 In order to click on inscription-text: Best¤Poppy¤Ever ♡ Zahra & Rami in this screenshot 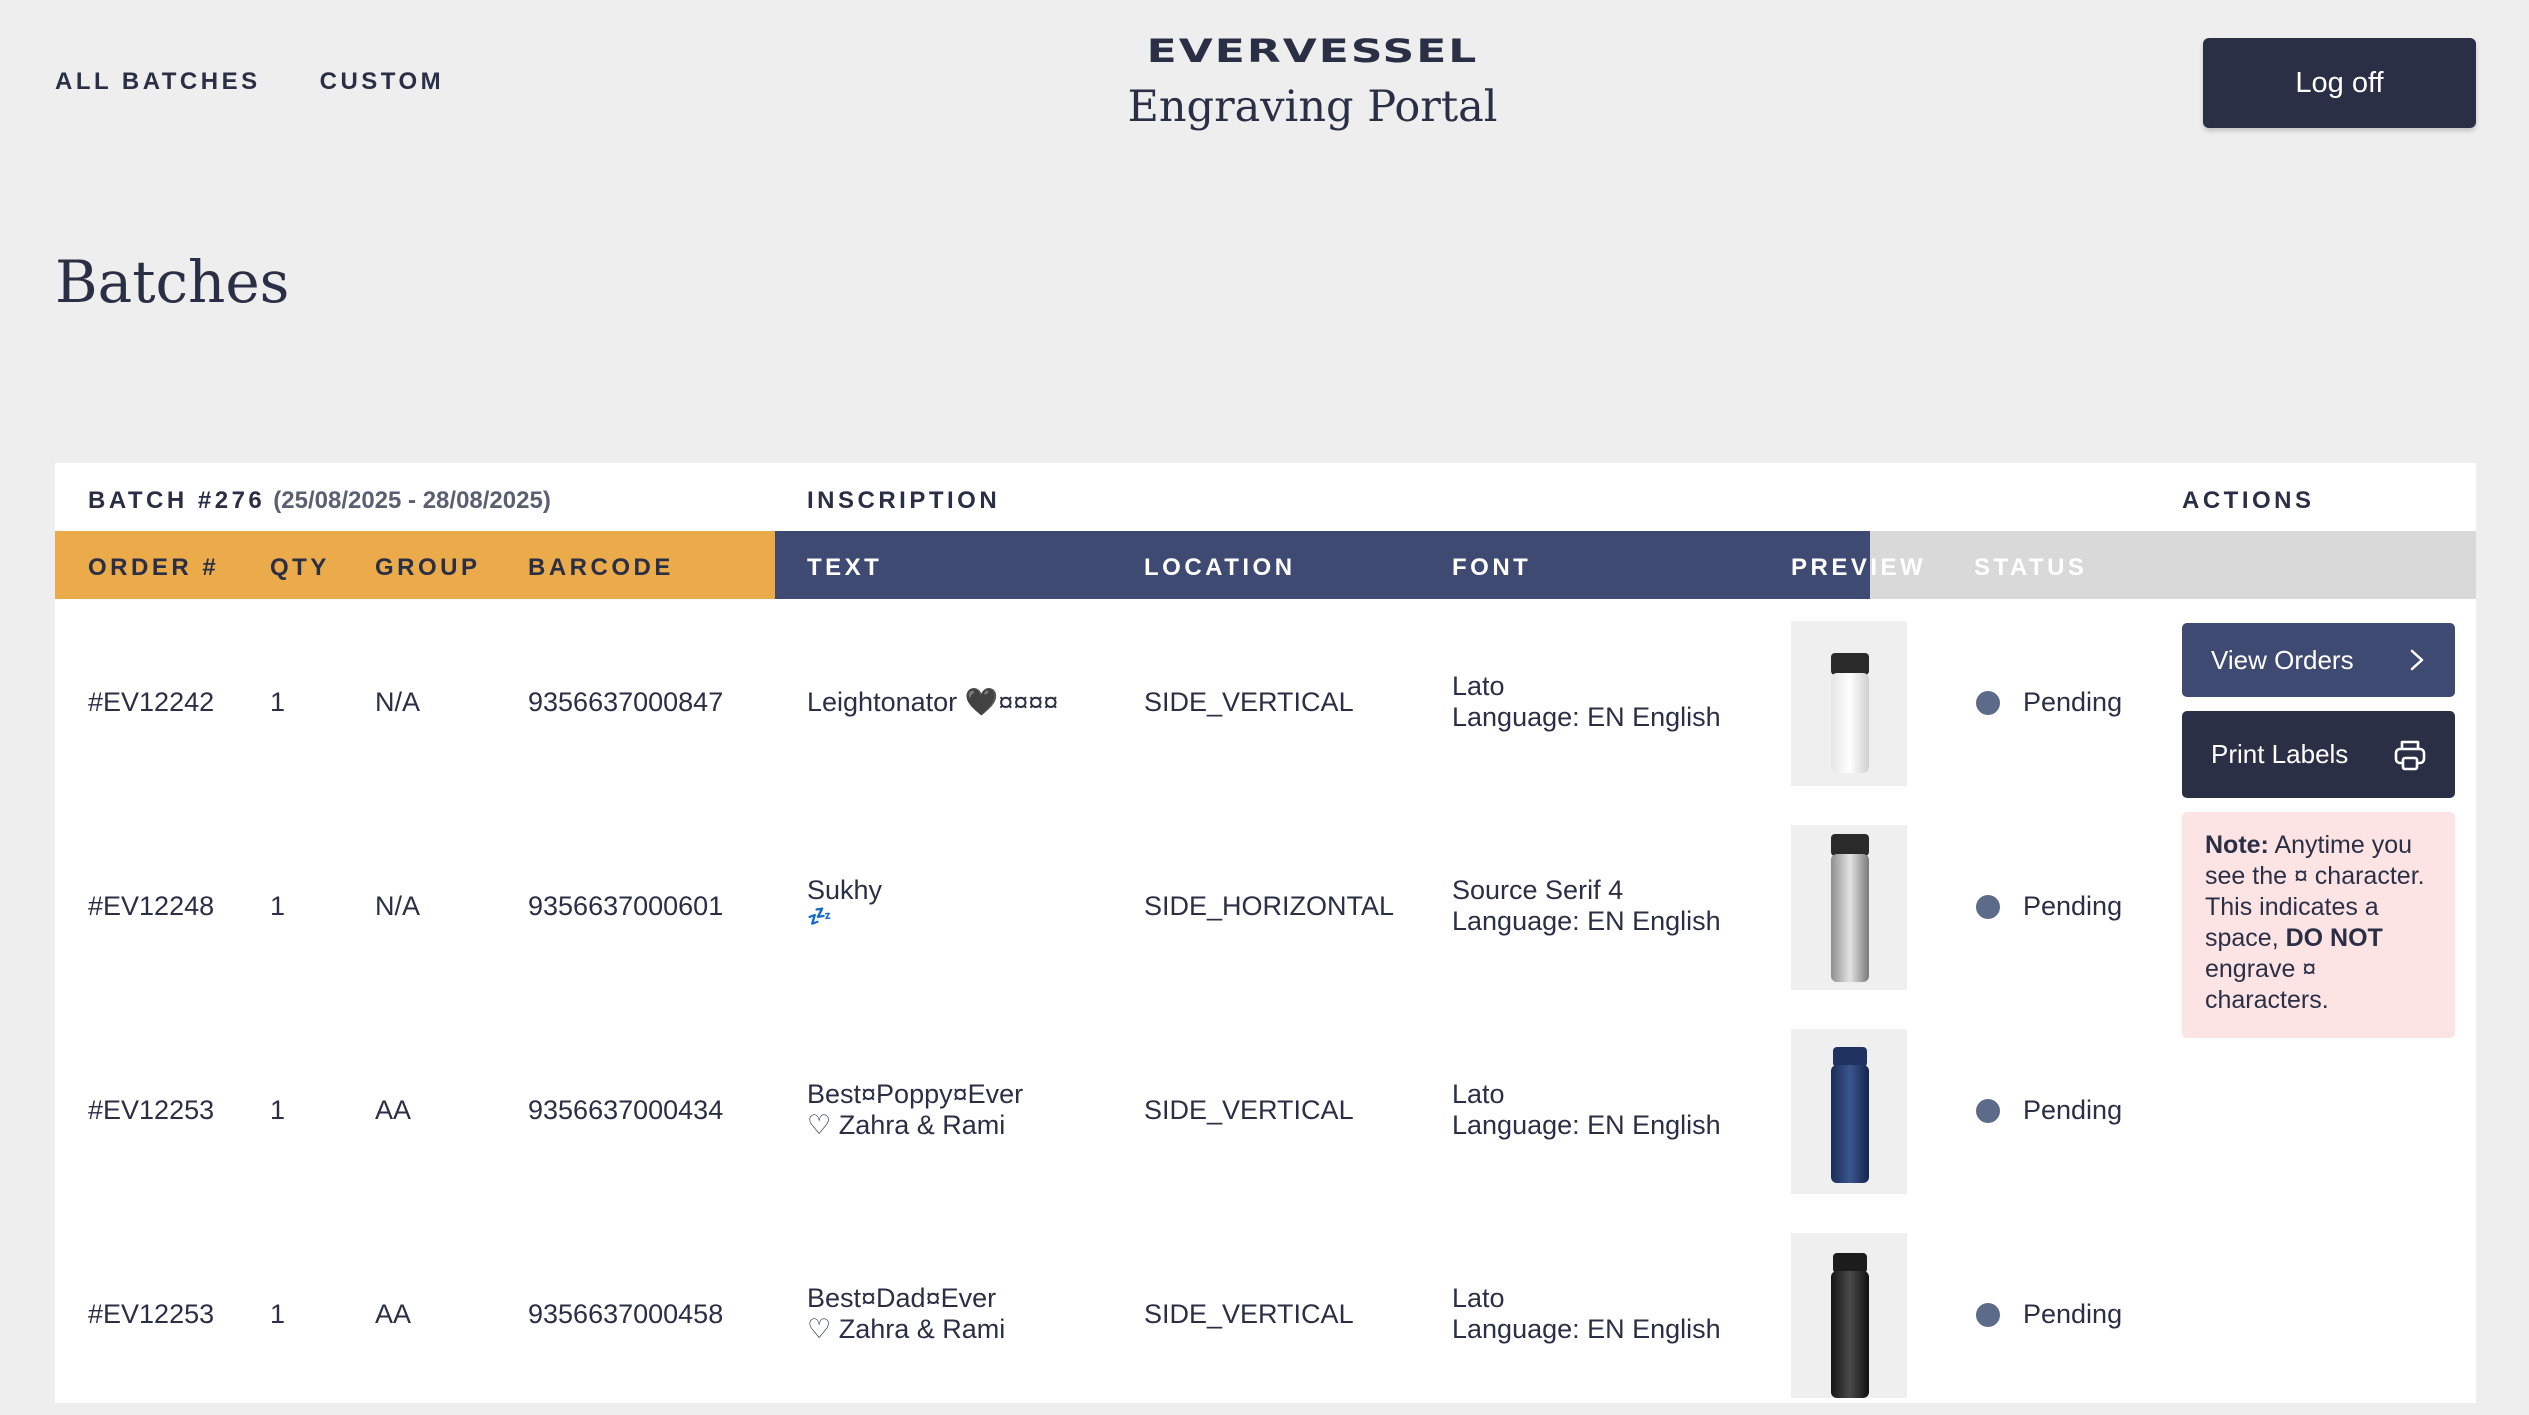, I will do `click(915, 1110)`.